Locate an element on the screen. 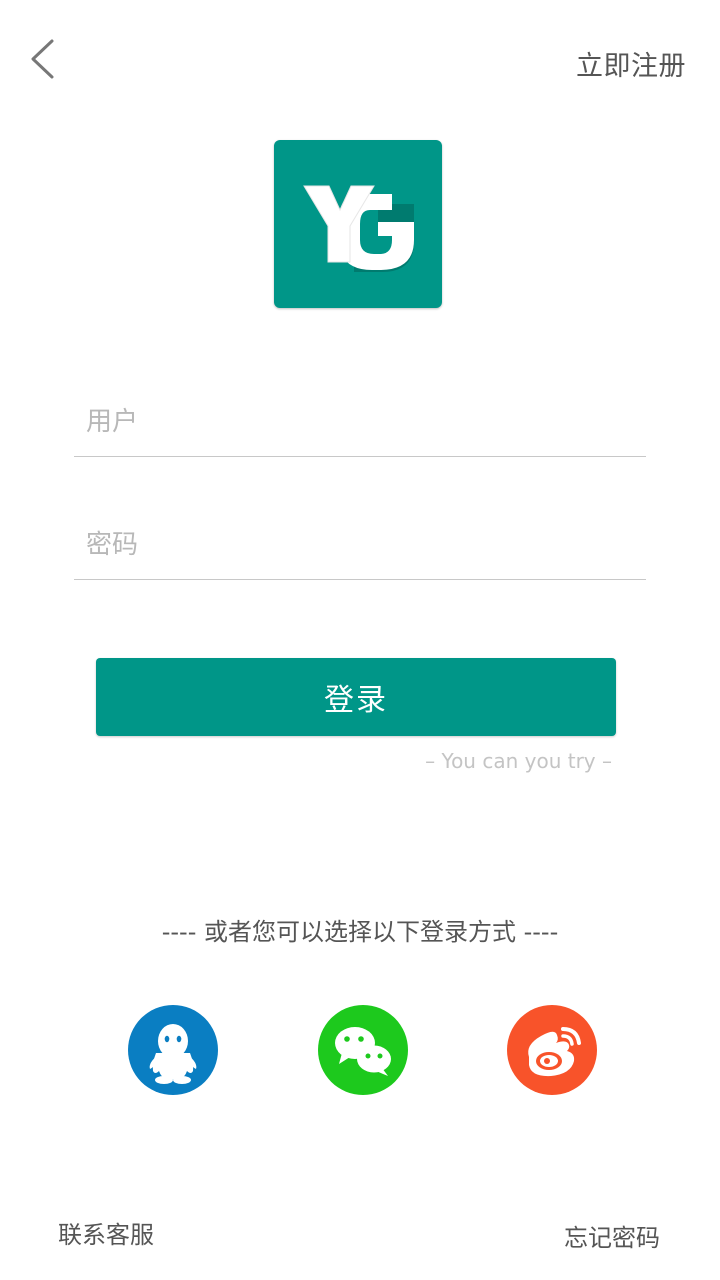  username-field-container is located at coordinates (360, 421).